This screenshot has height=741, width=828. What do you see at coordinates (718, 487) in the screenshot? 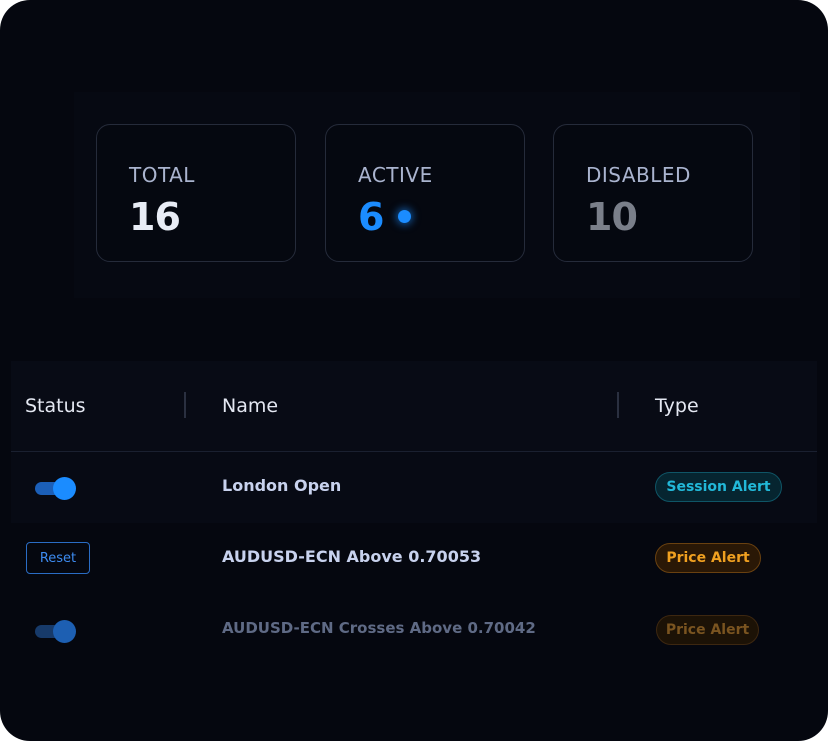
I see `type-badge: Session Alert` at bounding box center [718, 487].